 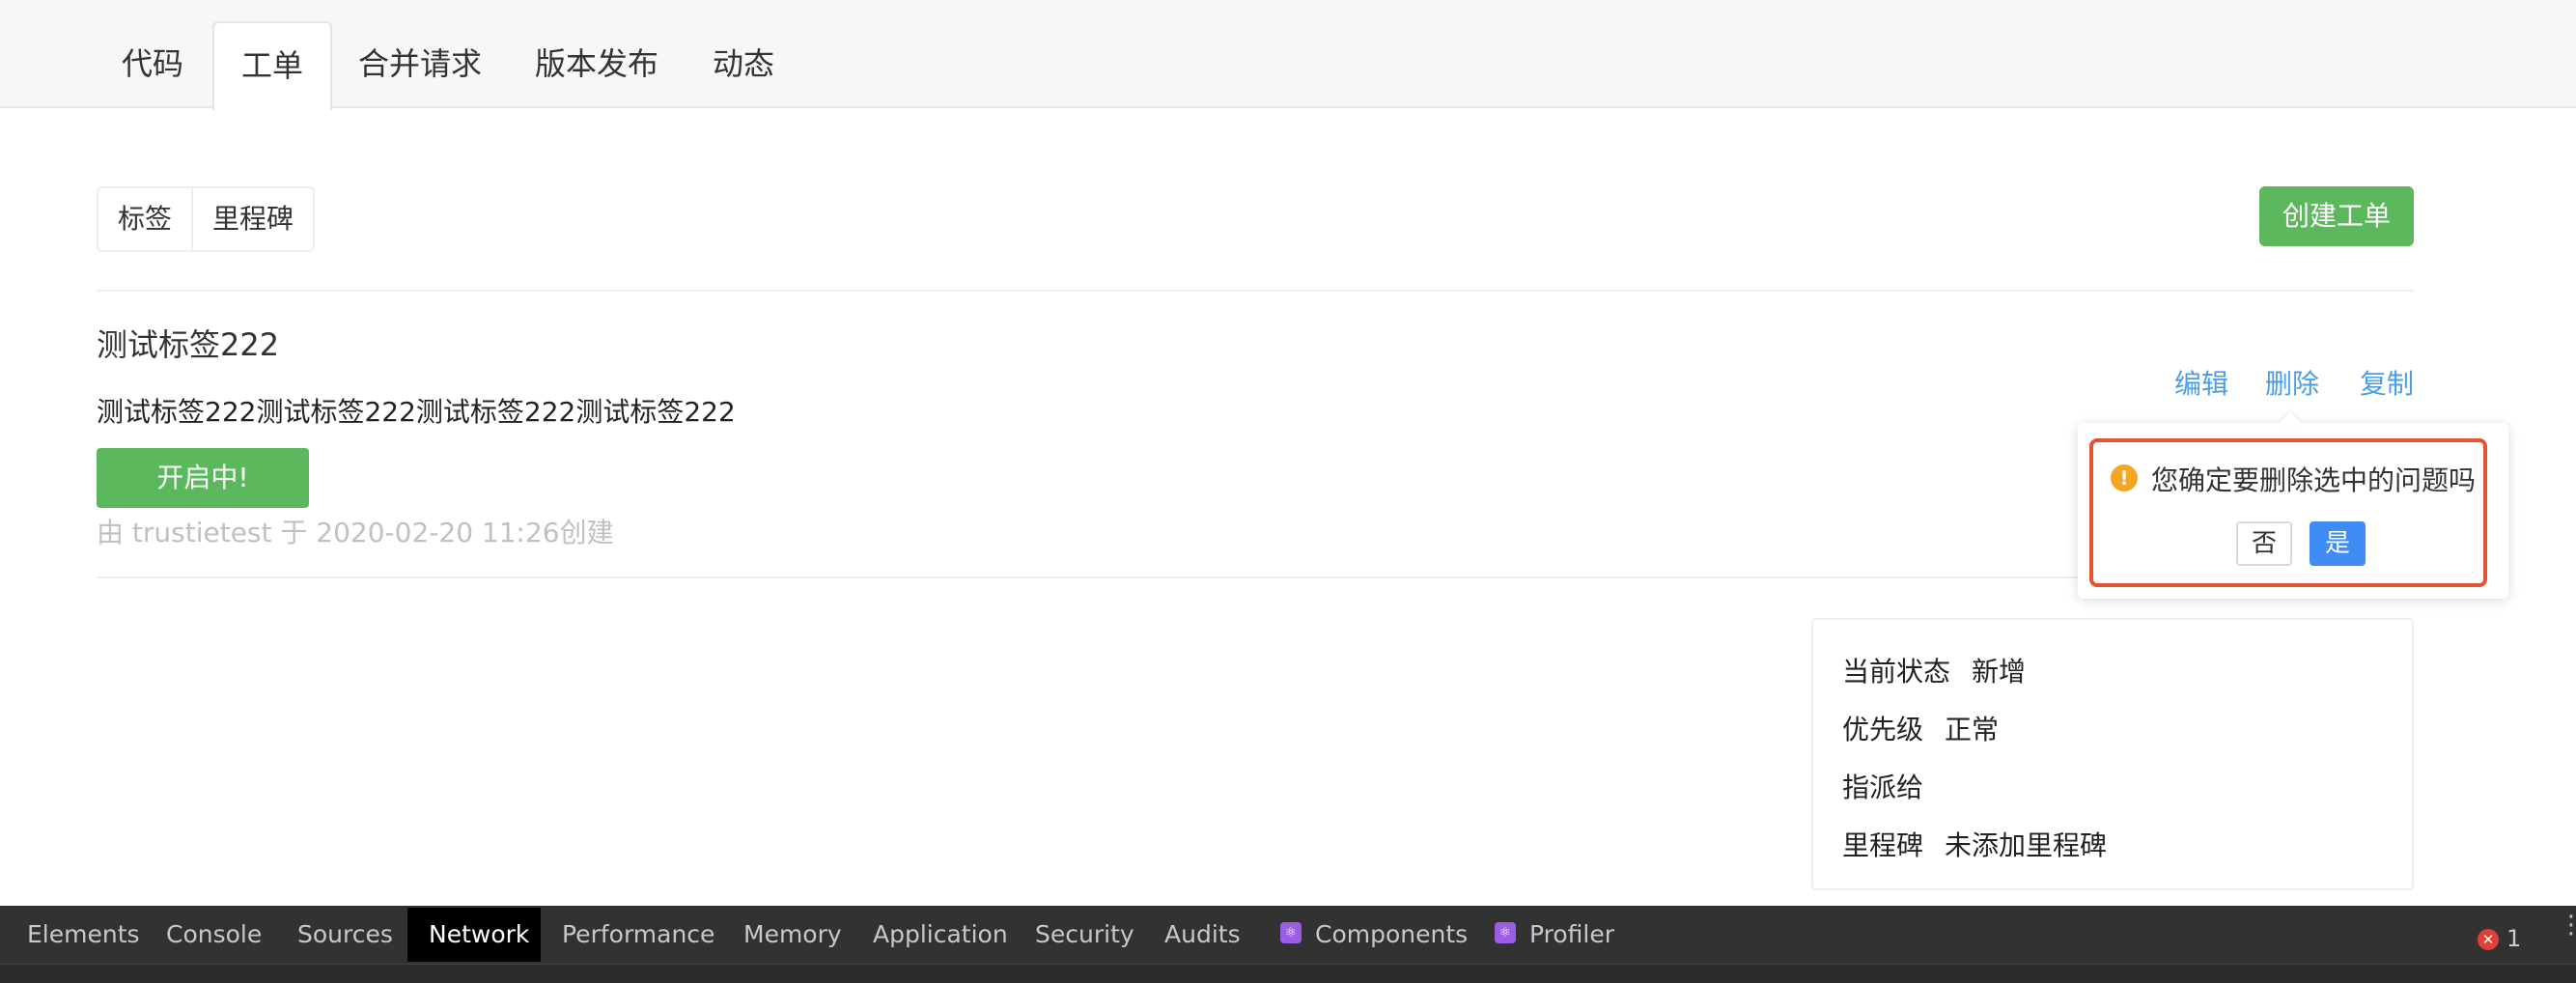 I want to click on devtools-tab-sources: Sources, so click(x=345, y=935).